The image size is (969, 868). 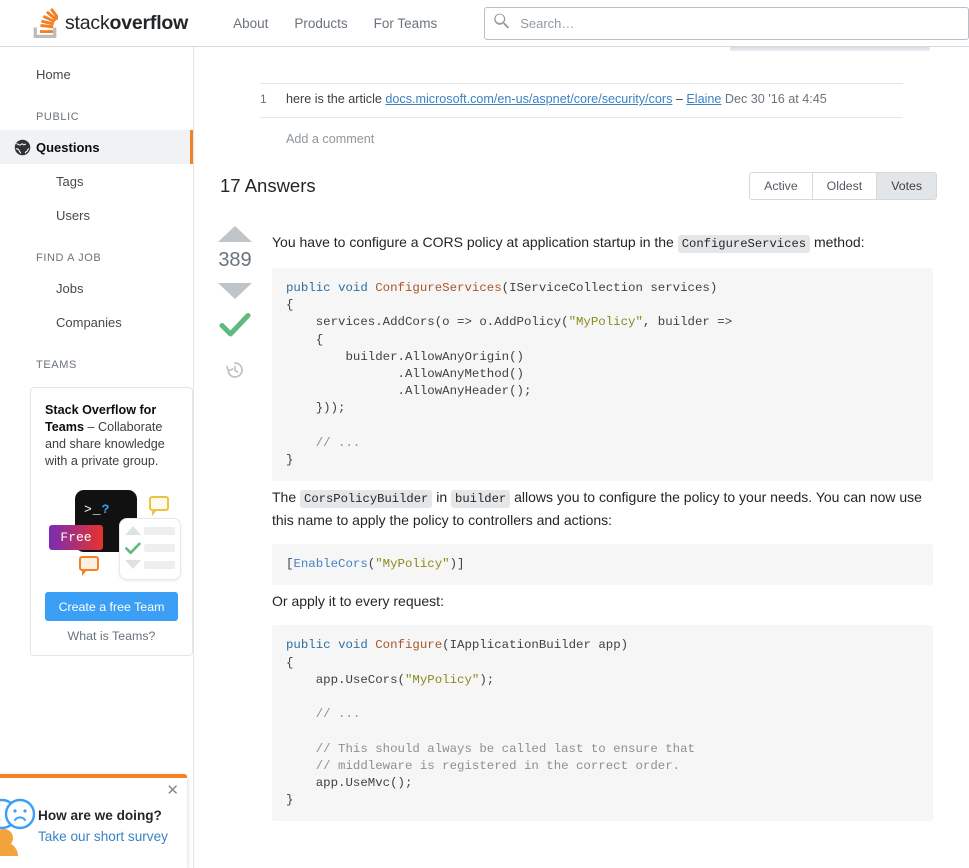 I want to click on stackoverflow-logo: stackoverflow, so click(x=114, y=23).